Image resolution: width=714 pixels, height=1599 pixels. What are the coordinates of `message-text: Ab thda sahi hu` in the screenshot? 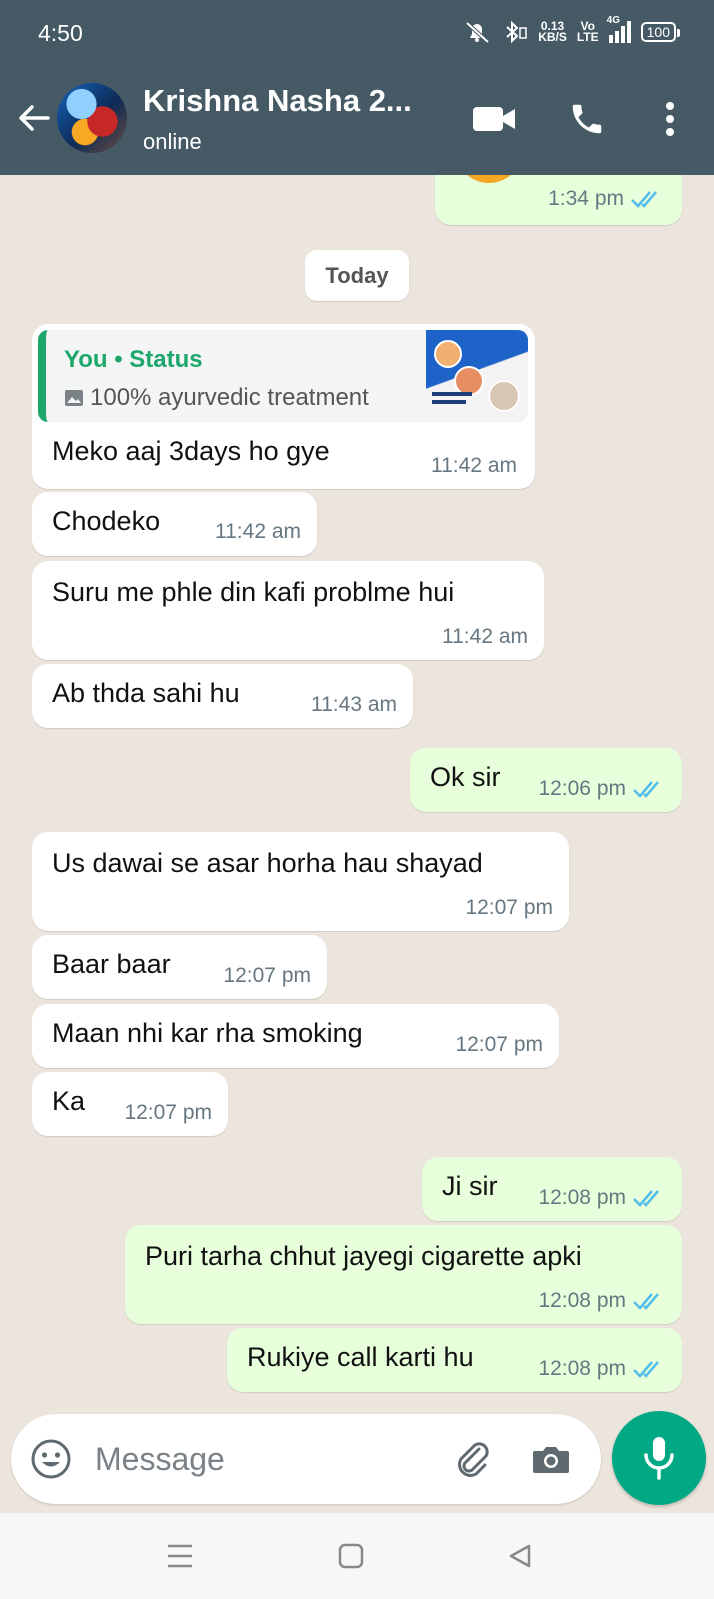 It's located at (146, 693).